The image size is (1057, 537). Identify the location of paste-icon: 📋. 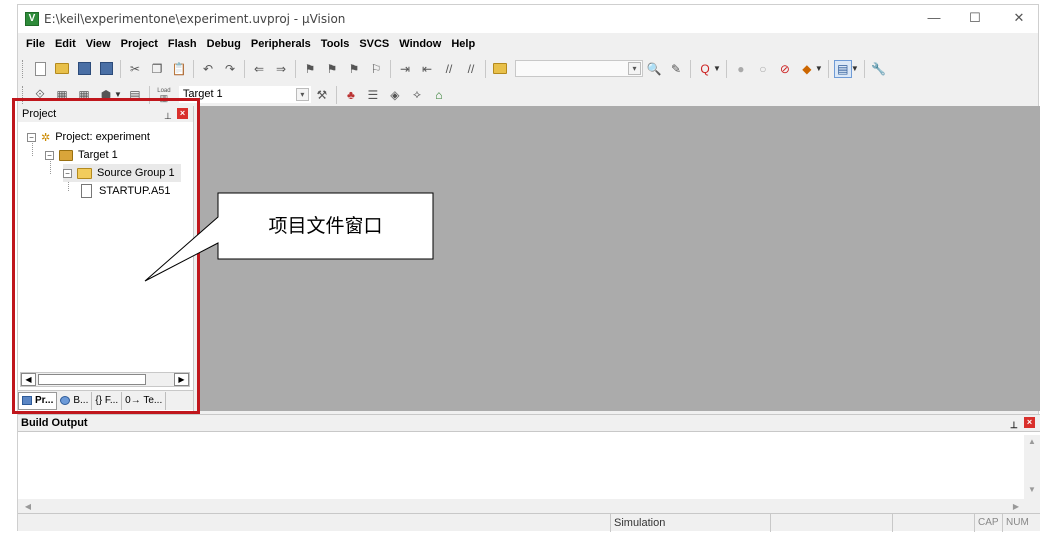
(179, 68).